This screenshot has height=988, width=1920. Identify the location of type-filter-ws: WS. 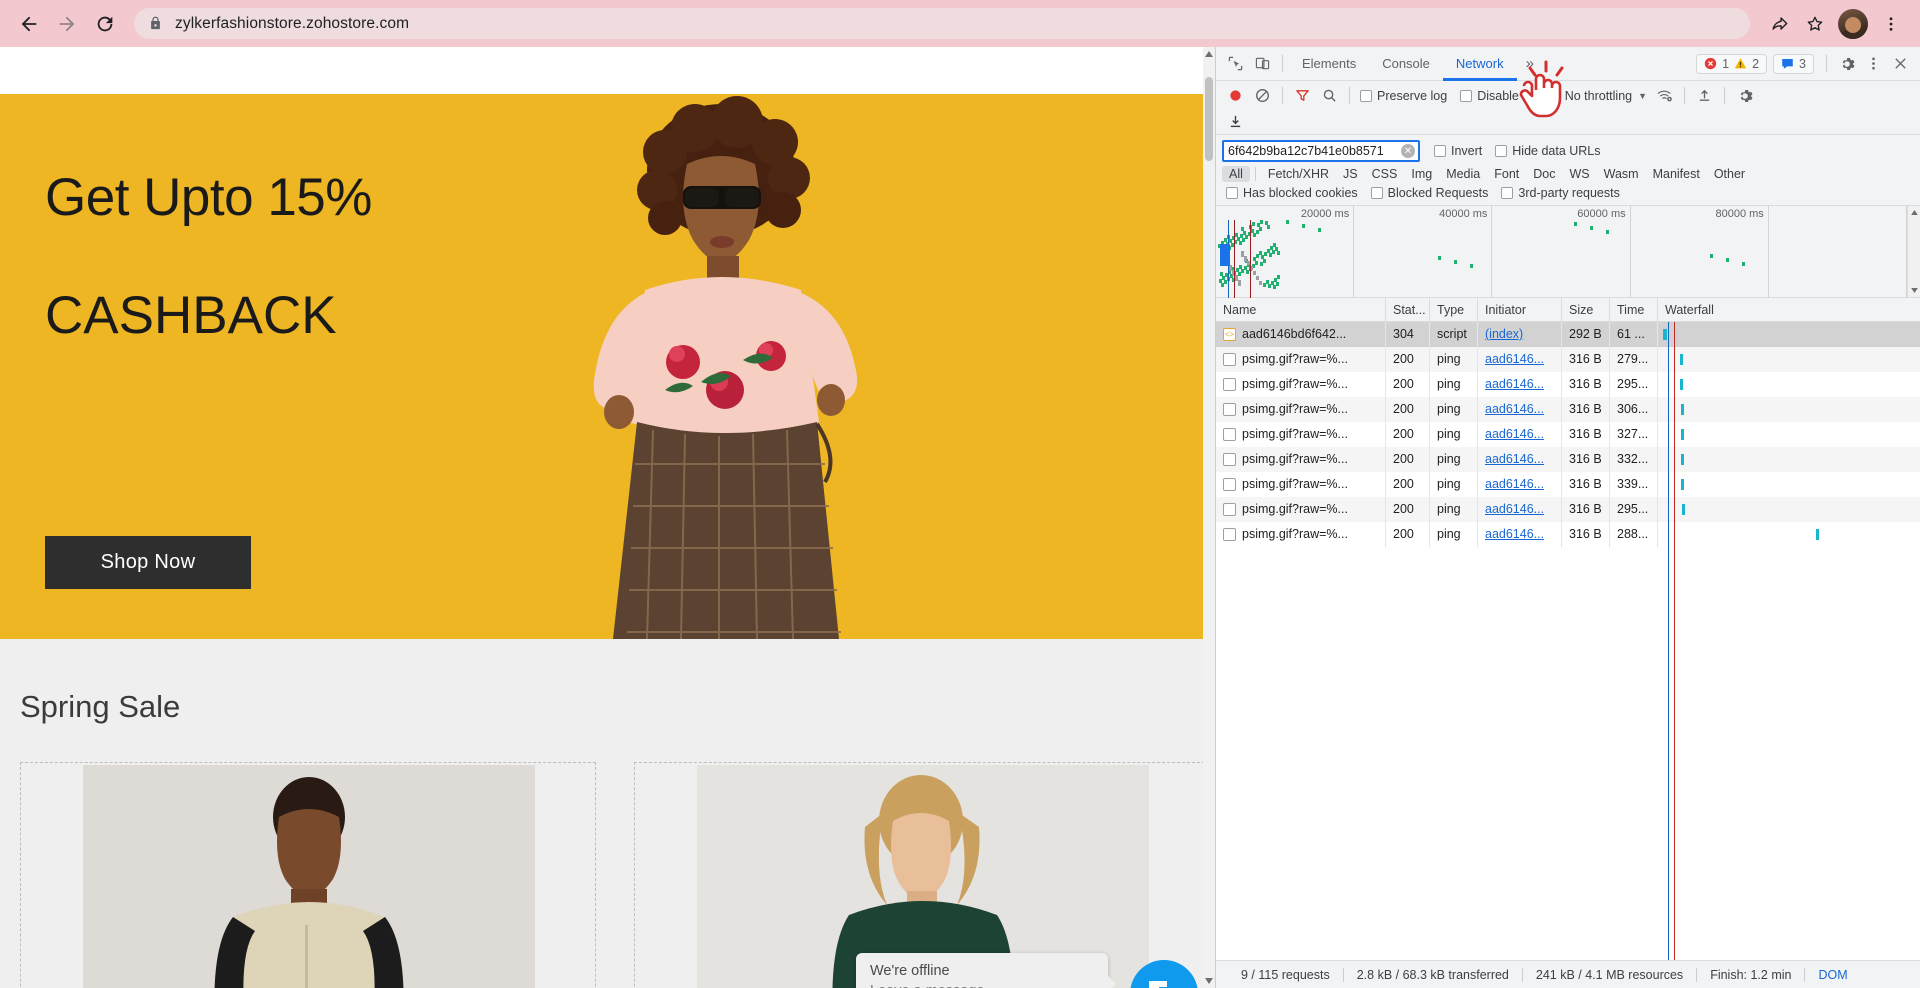
(1579, 174).